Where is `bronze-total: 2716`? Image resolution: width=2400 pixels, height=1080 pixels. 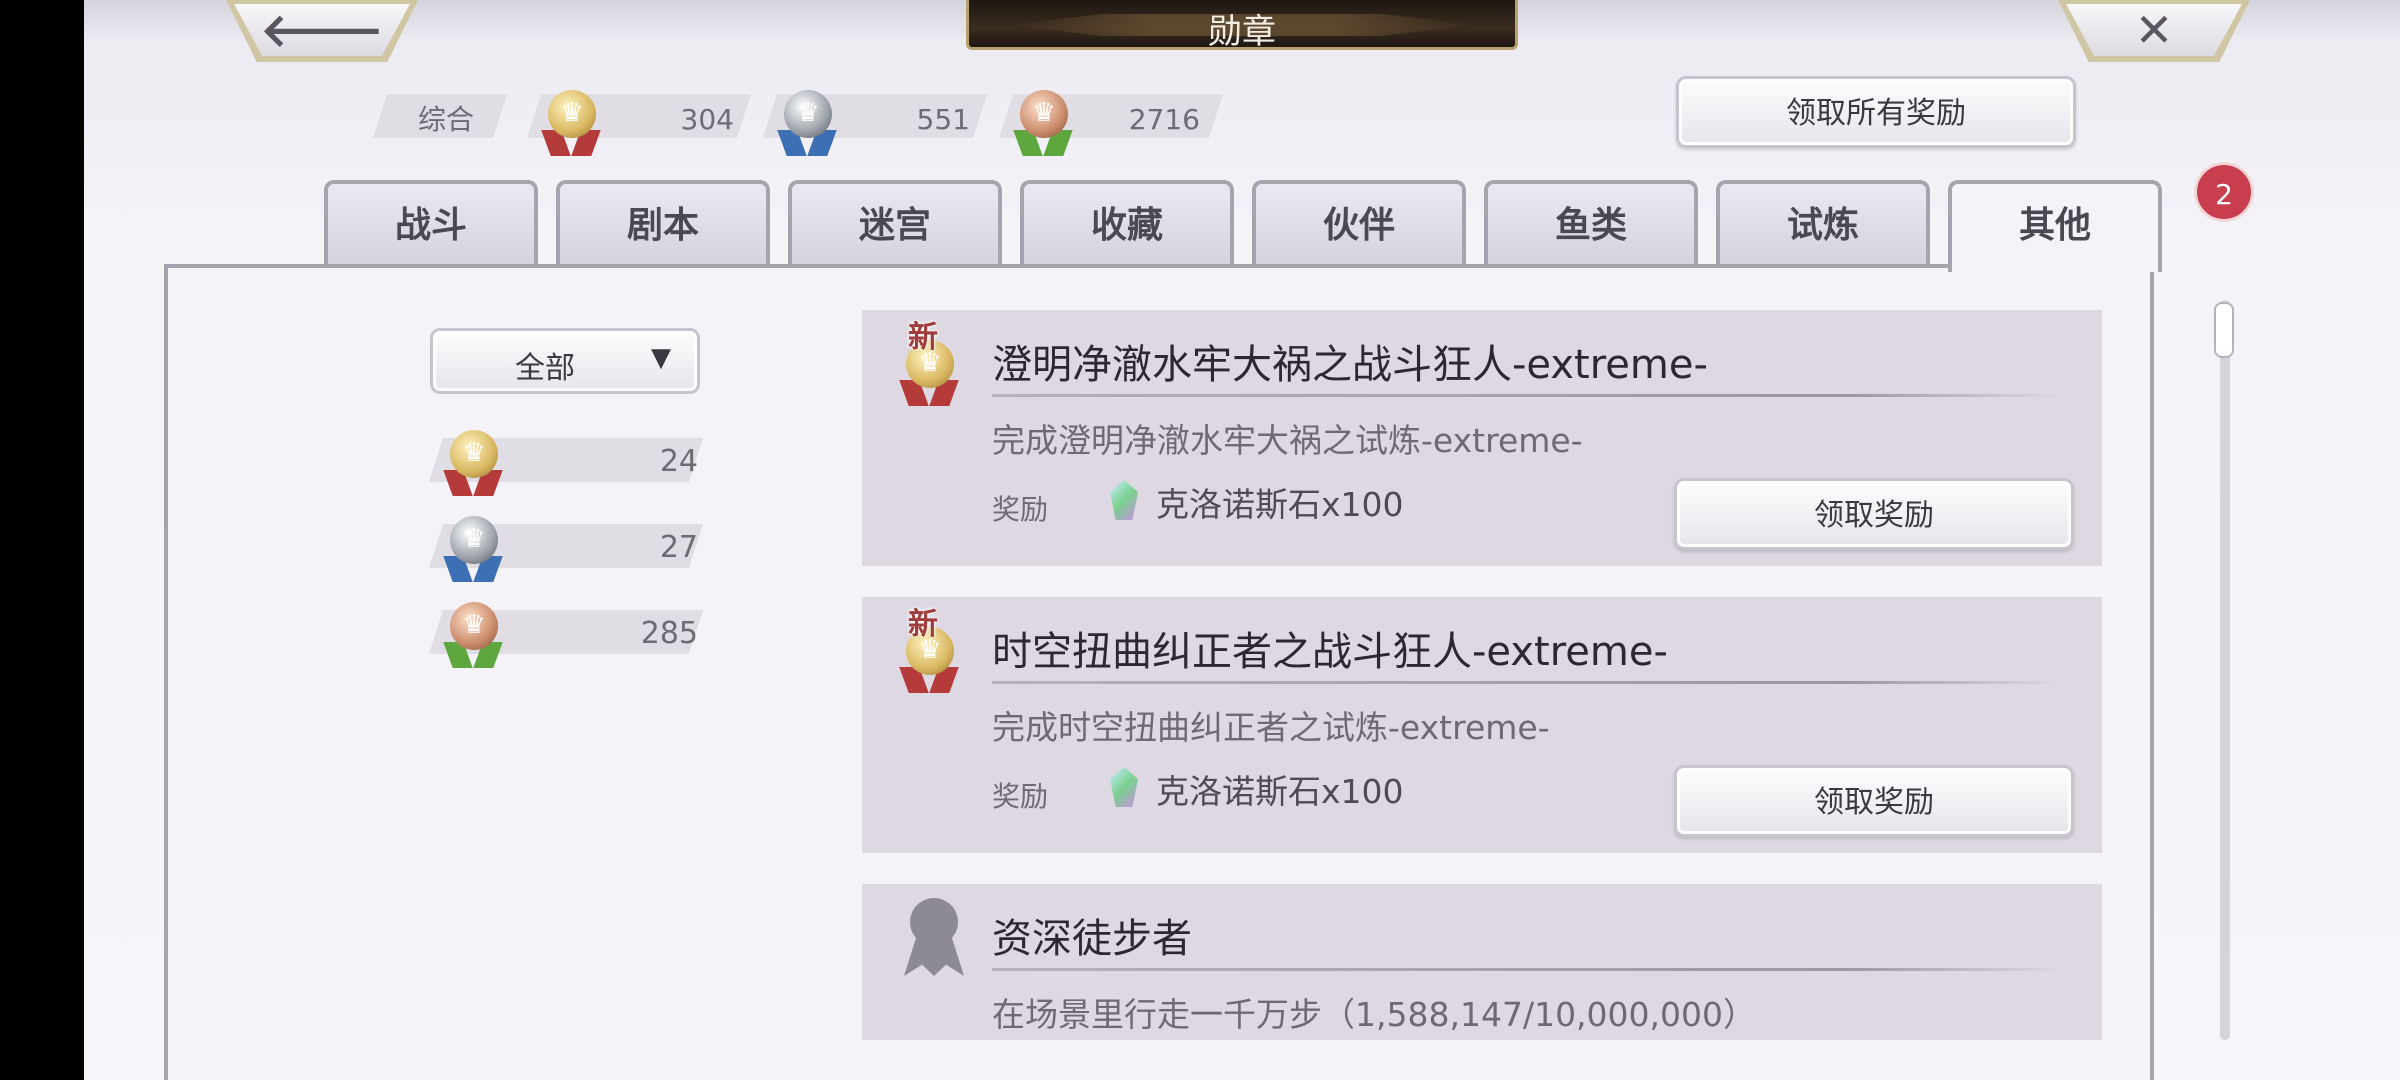 bronze-total: 2716 is located at coordinates (1164, 119).